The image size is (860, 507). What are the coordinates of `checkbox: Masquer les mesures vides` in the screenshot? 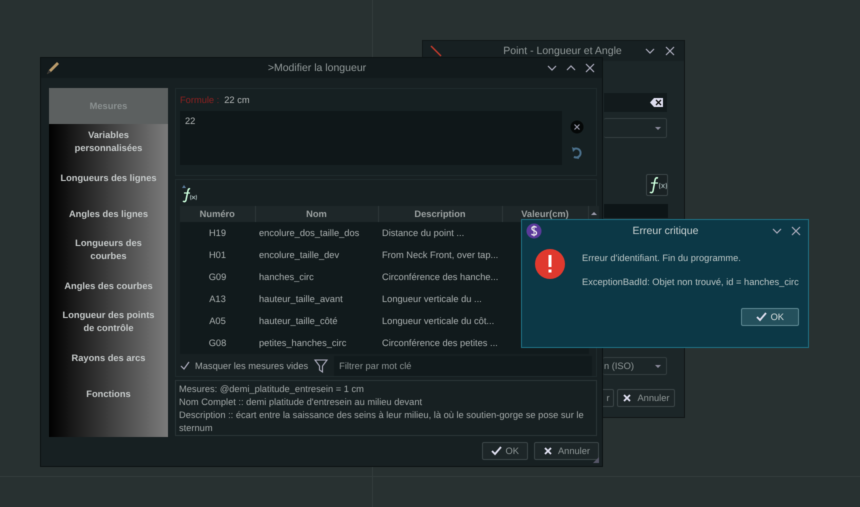 It's located at (244, 366).